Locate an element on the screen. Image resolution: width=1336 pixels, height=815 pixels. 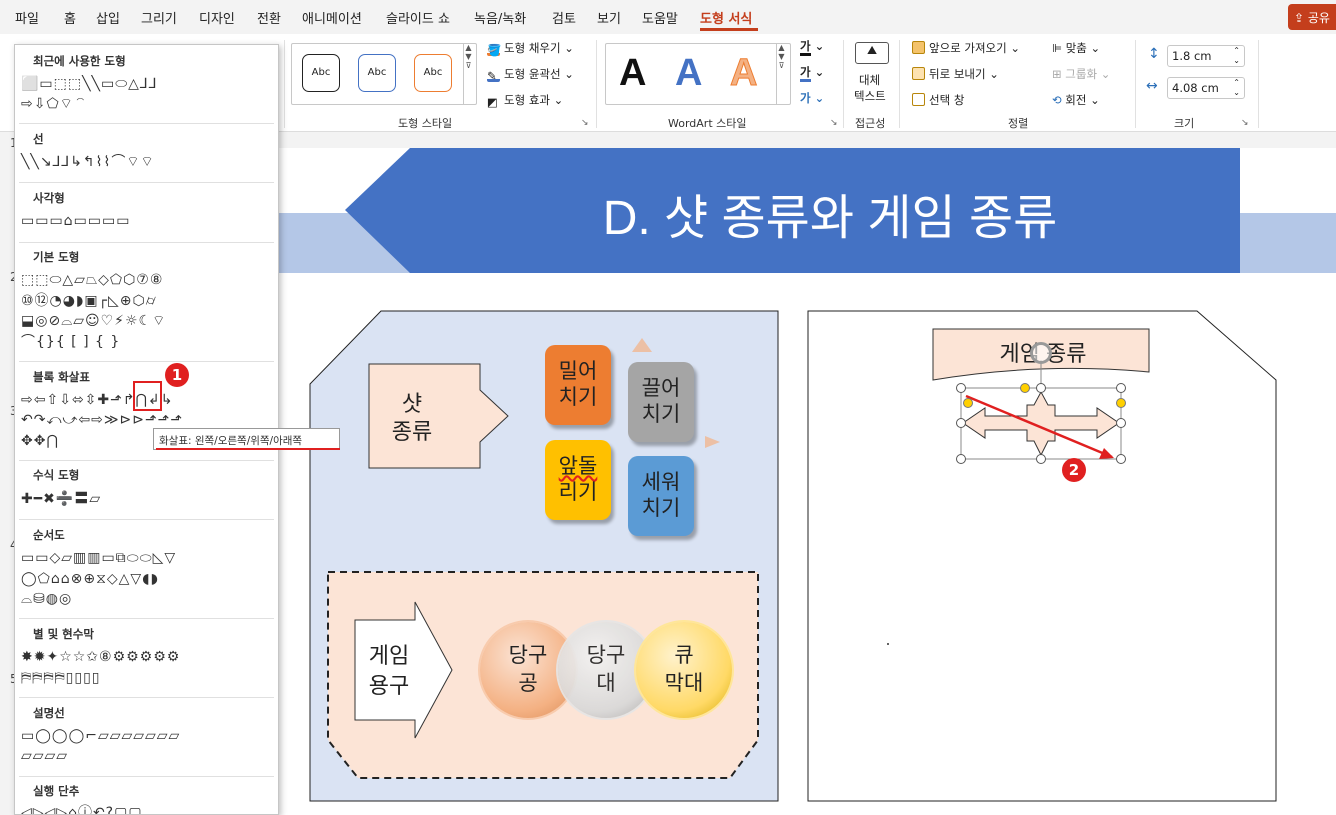
cube-line: 끌어 is located at coordinates (661, 388).